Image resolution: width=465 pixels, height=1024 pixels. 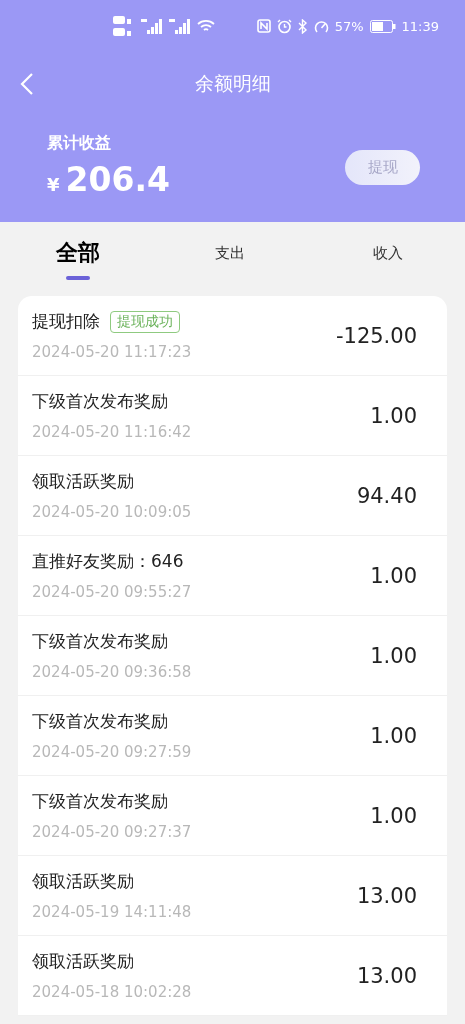 I want to click on record-title: 提现扣除, so click(x=66, y=321).